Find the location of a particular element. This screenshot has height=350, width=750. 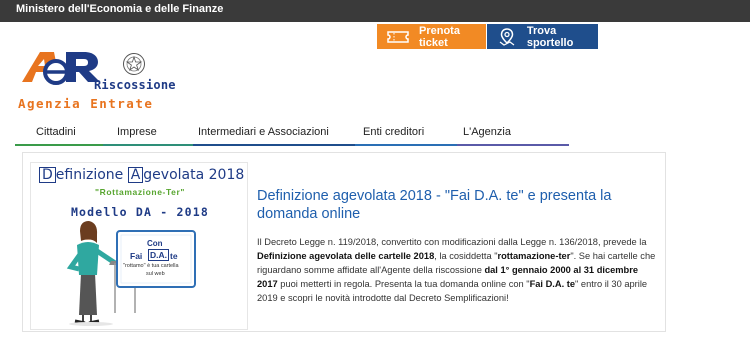

ticket-icon is located at coordinates (398, 37).